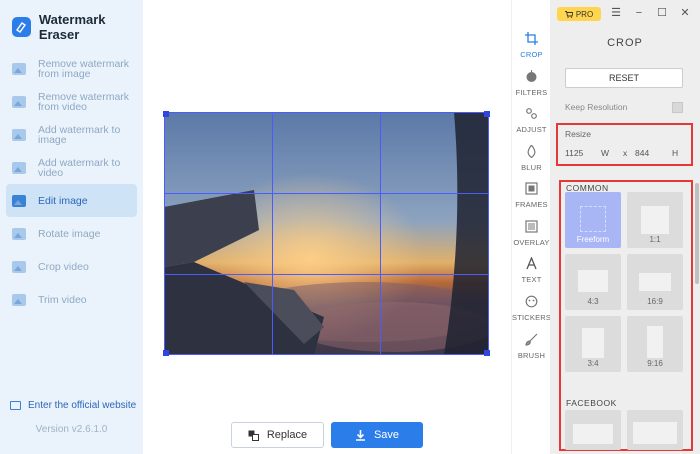 This screenshot has width=700, height=454. I want to click on download-icon, so click(360, 435).